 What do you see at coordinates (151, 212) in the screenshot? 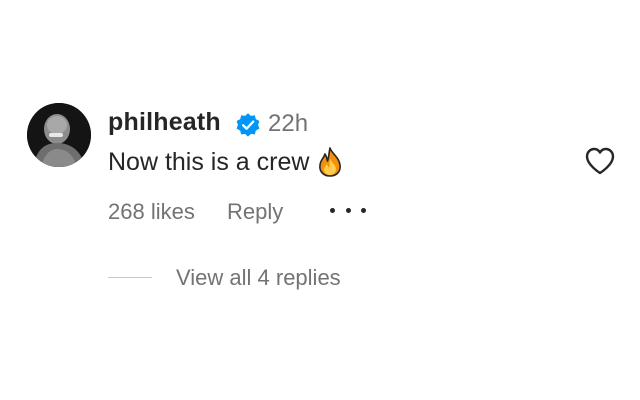
I see `likes-count: 268 likes` at bounding box center [151, 212].